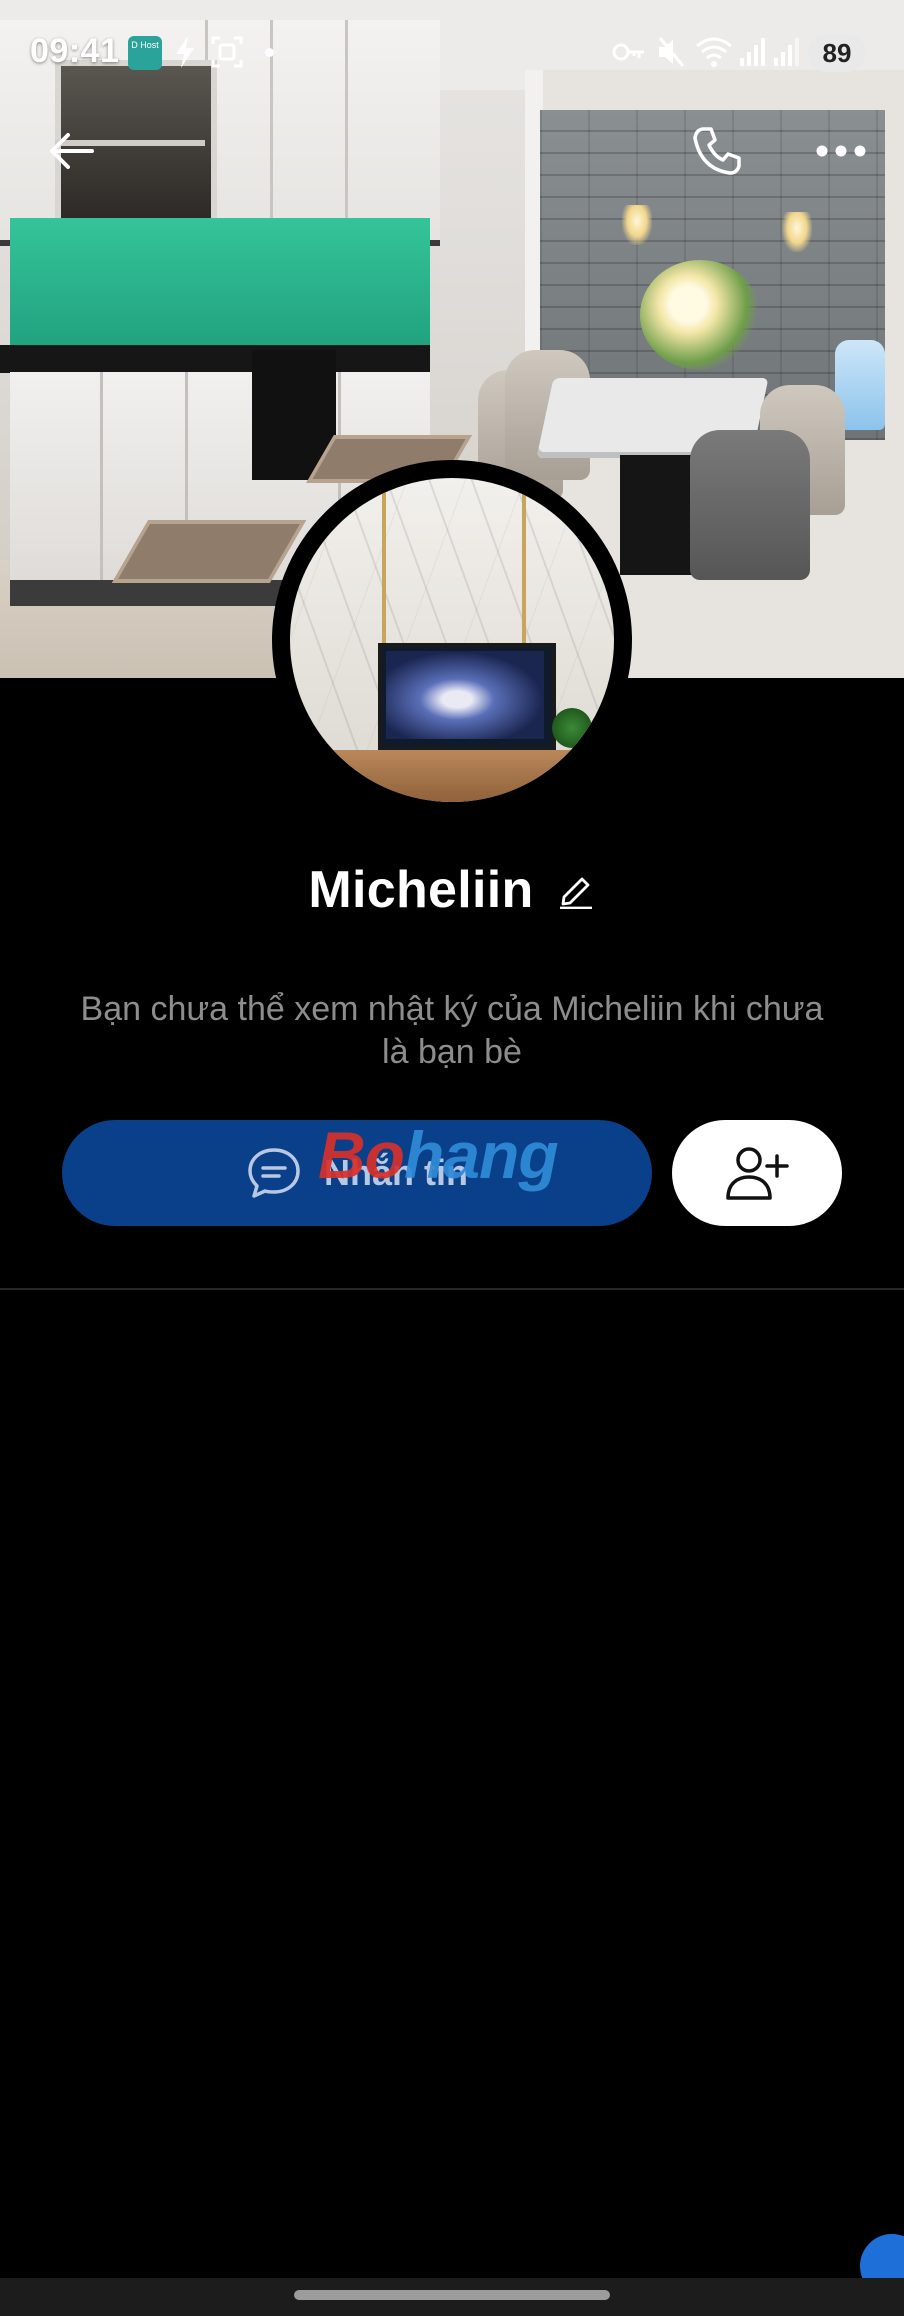 The height and width of the screenshot is (2316, 904). Describe the element at coordinates (75, 51) in the screenshot. I see `status-time: 09:41` at that location.